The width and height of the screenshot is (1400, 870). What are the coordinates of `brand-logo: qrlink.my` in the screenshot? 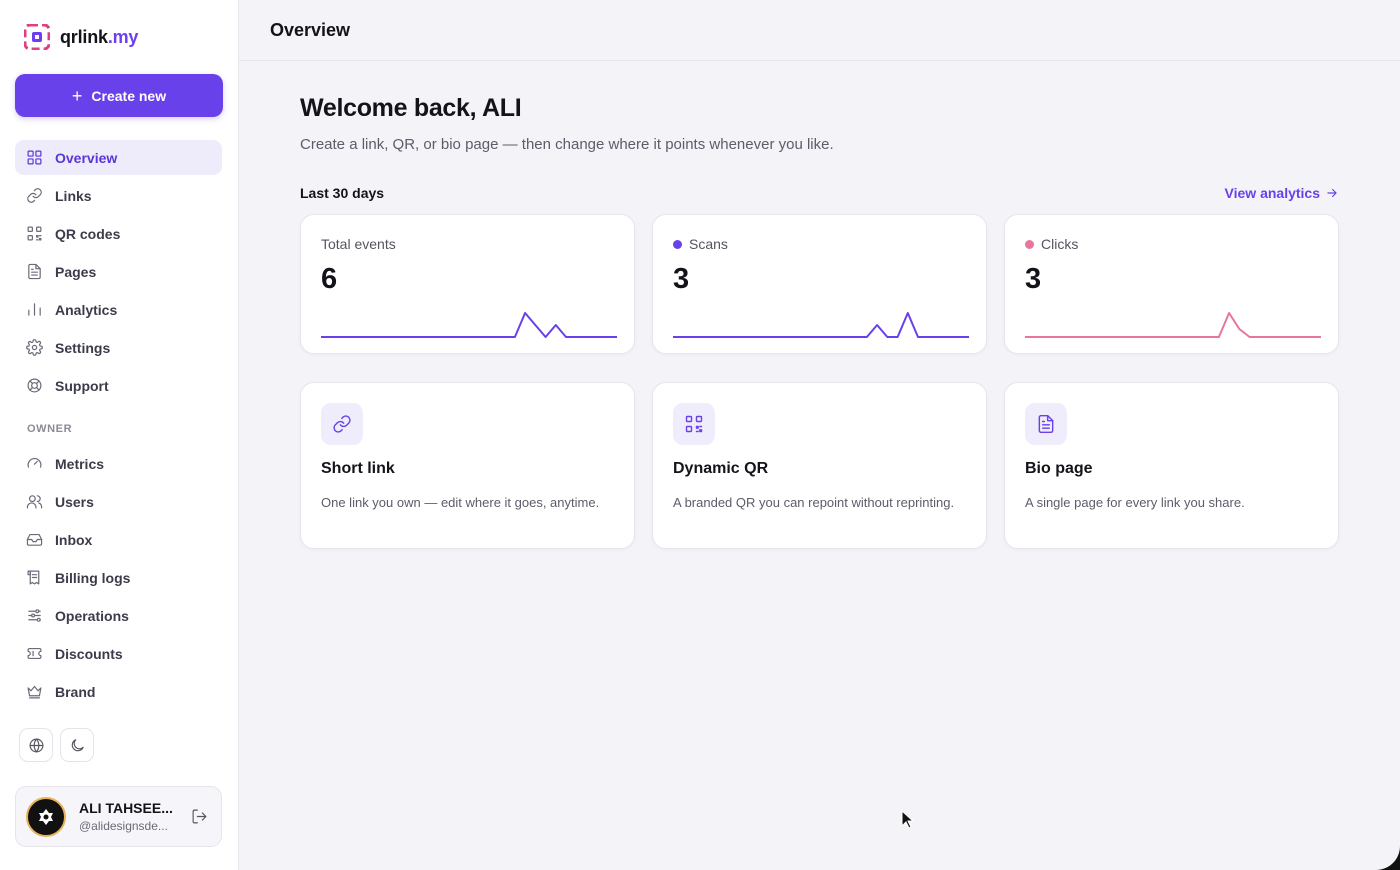 It's located at (118, 37).